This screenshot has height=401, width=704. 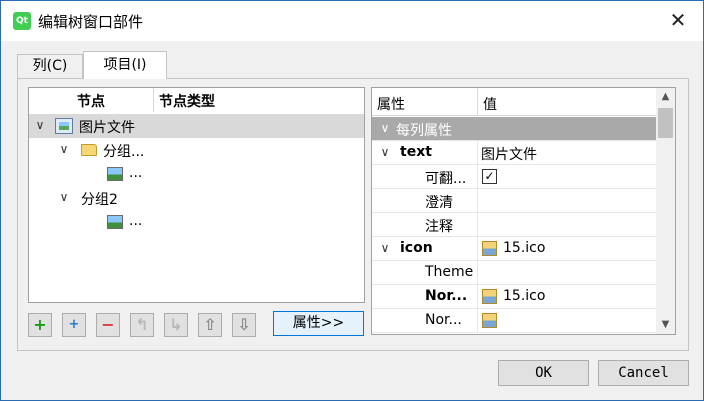 I want to click on move-item-down-button: ⇩, so click(x=244, y=325).